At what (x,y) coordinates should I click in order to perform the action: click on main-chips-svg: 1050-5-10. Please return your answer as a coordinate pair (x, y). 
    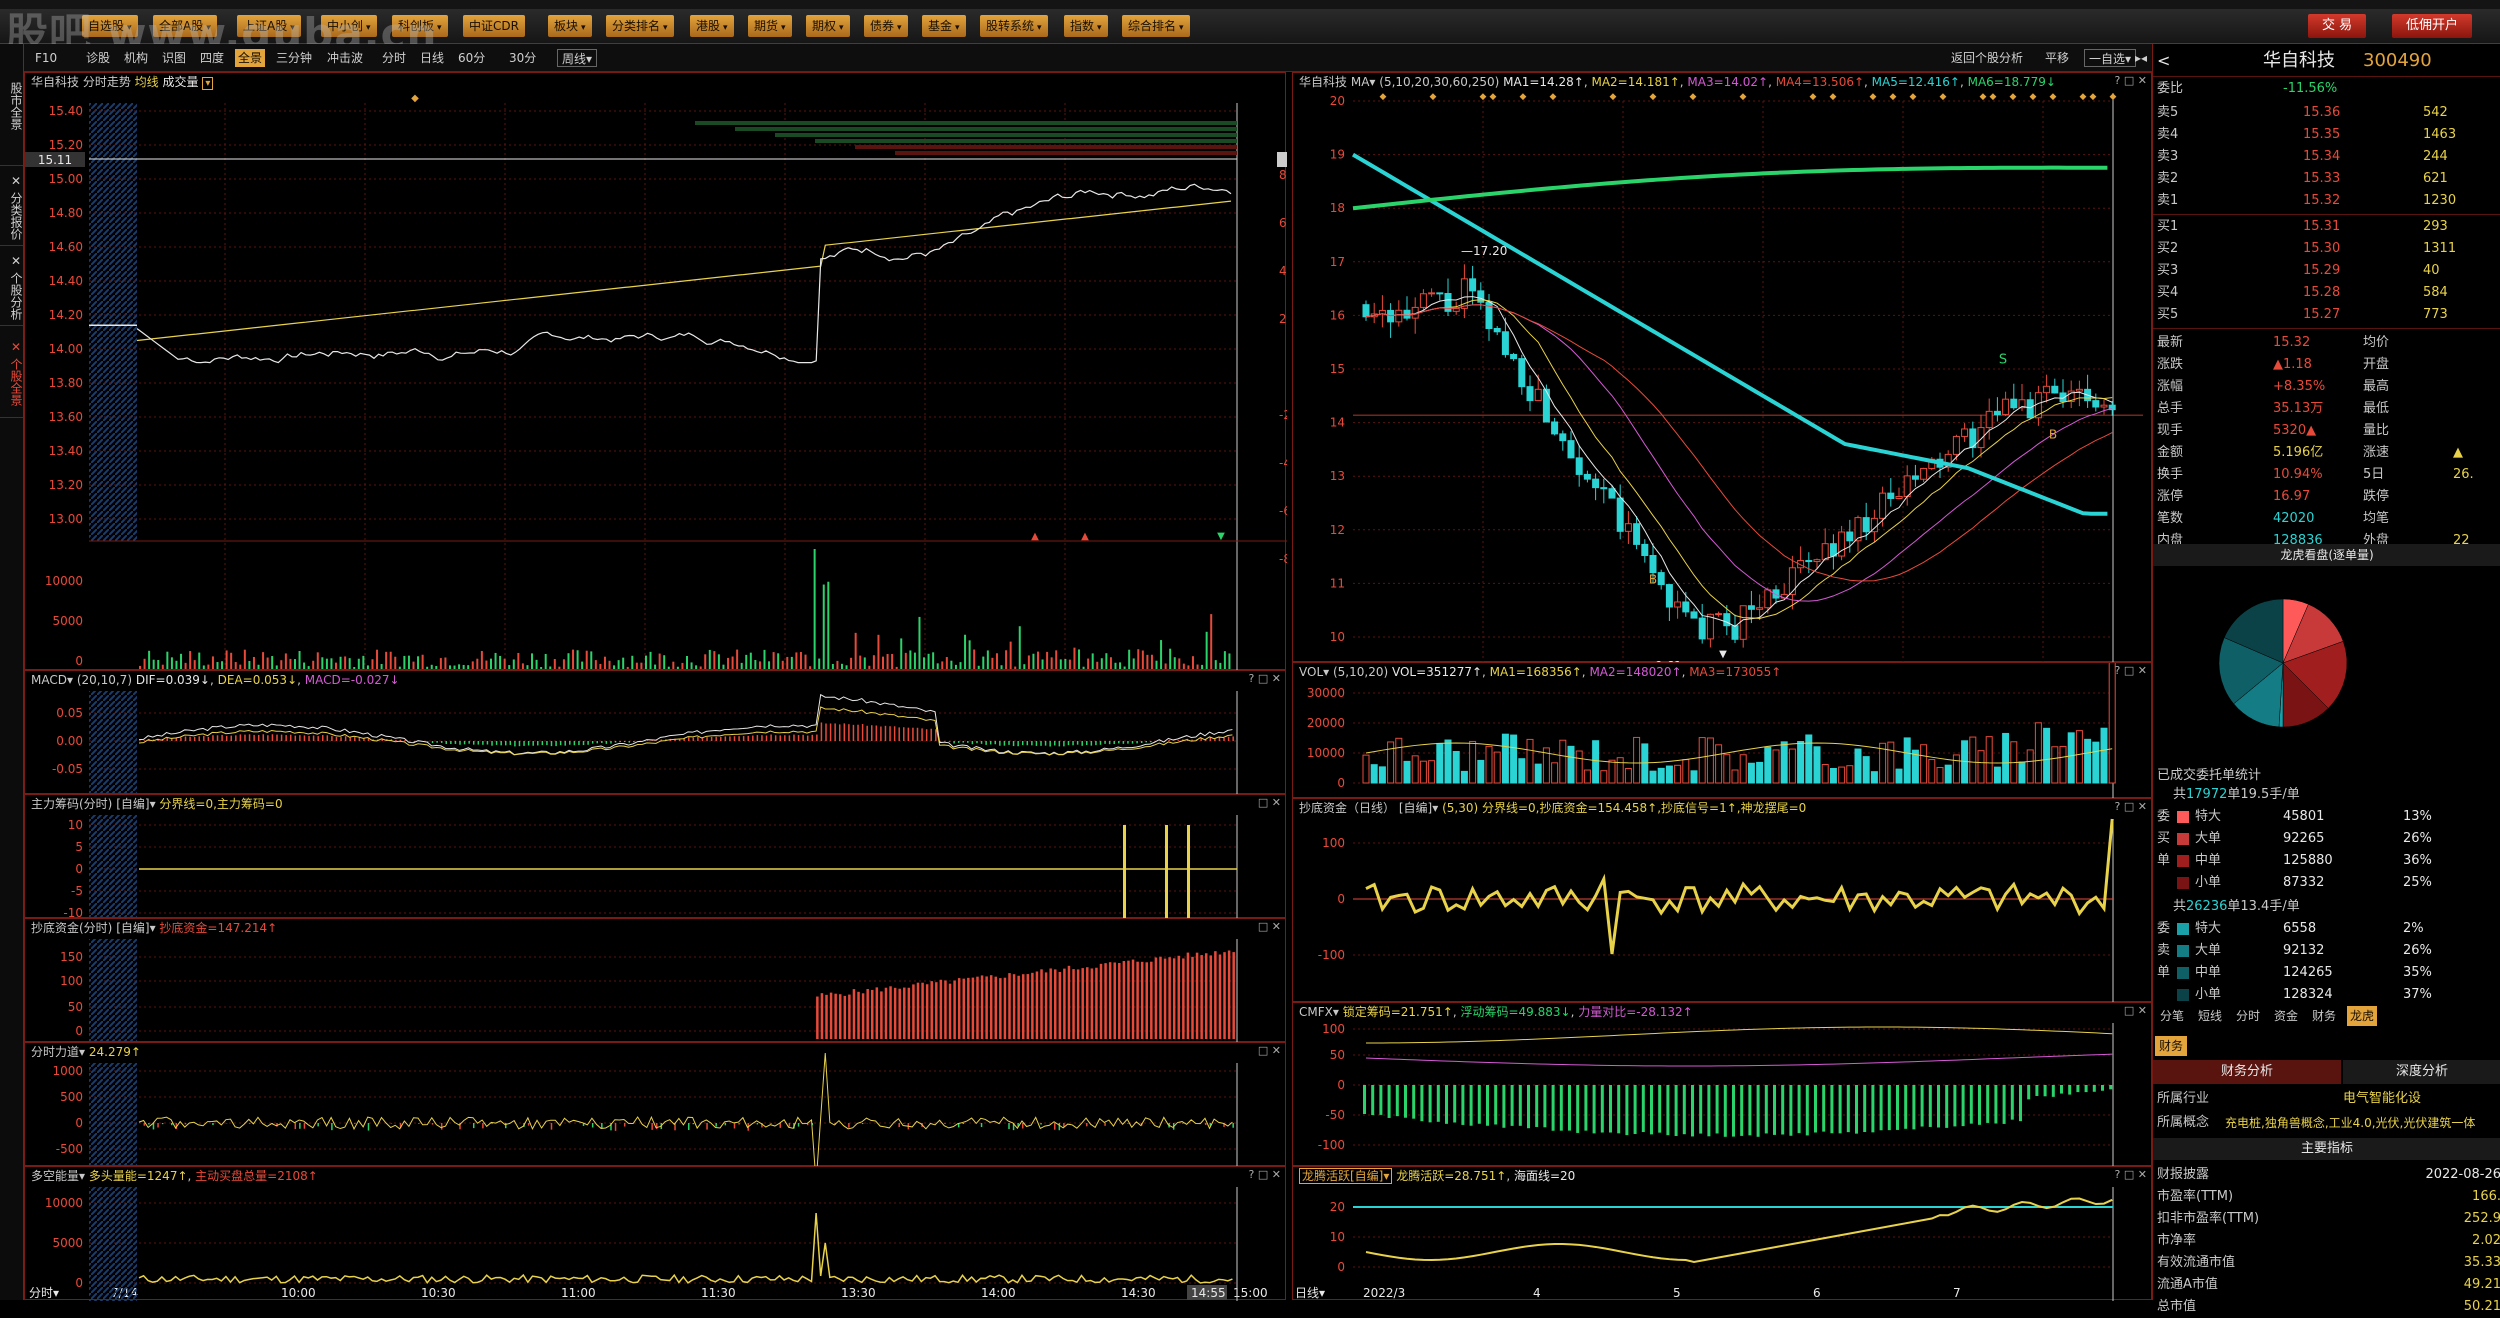
    Looking at the image, I should click on (656, 857).